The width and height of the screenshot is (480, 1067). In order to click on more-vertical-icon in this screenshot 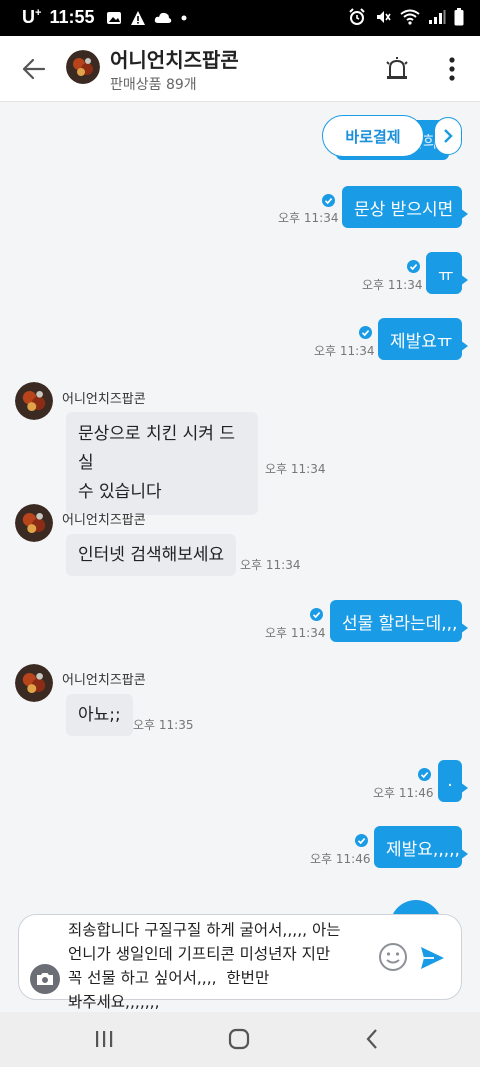, I will do `click(452, 69)`.